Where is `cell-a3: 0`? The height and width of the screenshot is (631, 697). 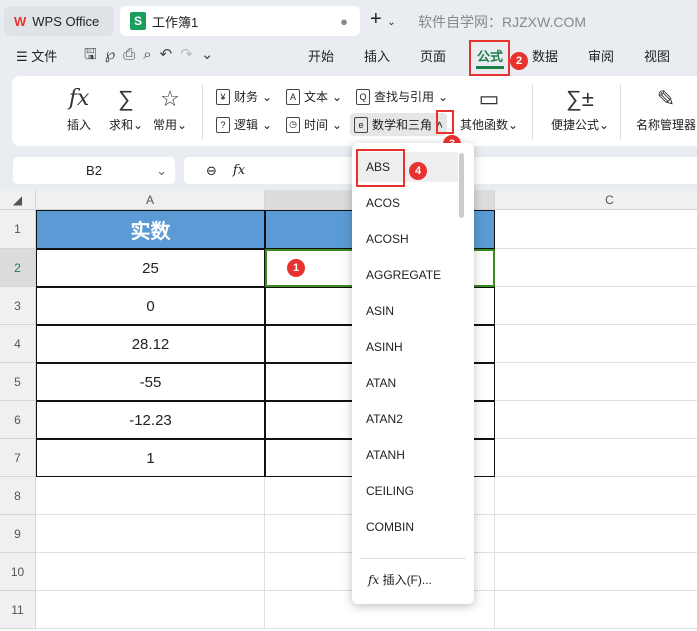 cell-a3: 0 is located at coordinates (150, 306).